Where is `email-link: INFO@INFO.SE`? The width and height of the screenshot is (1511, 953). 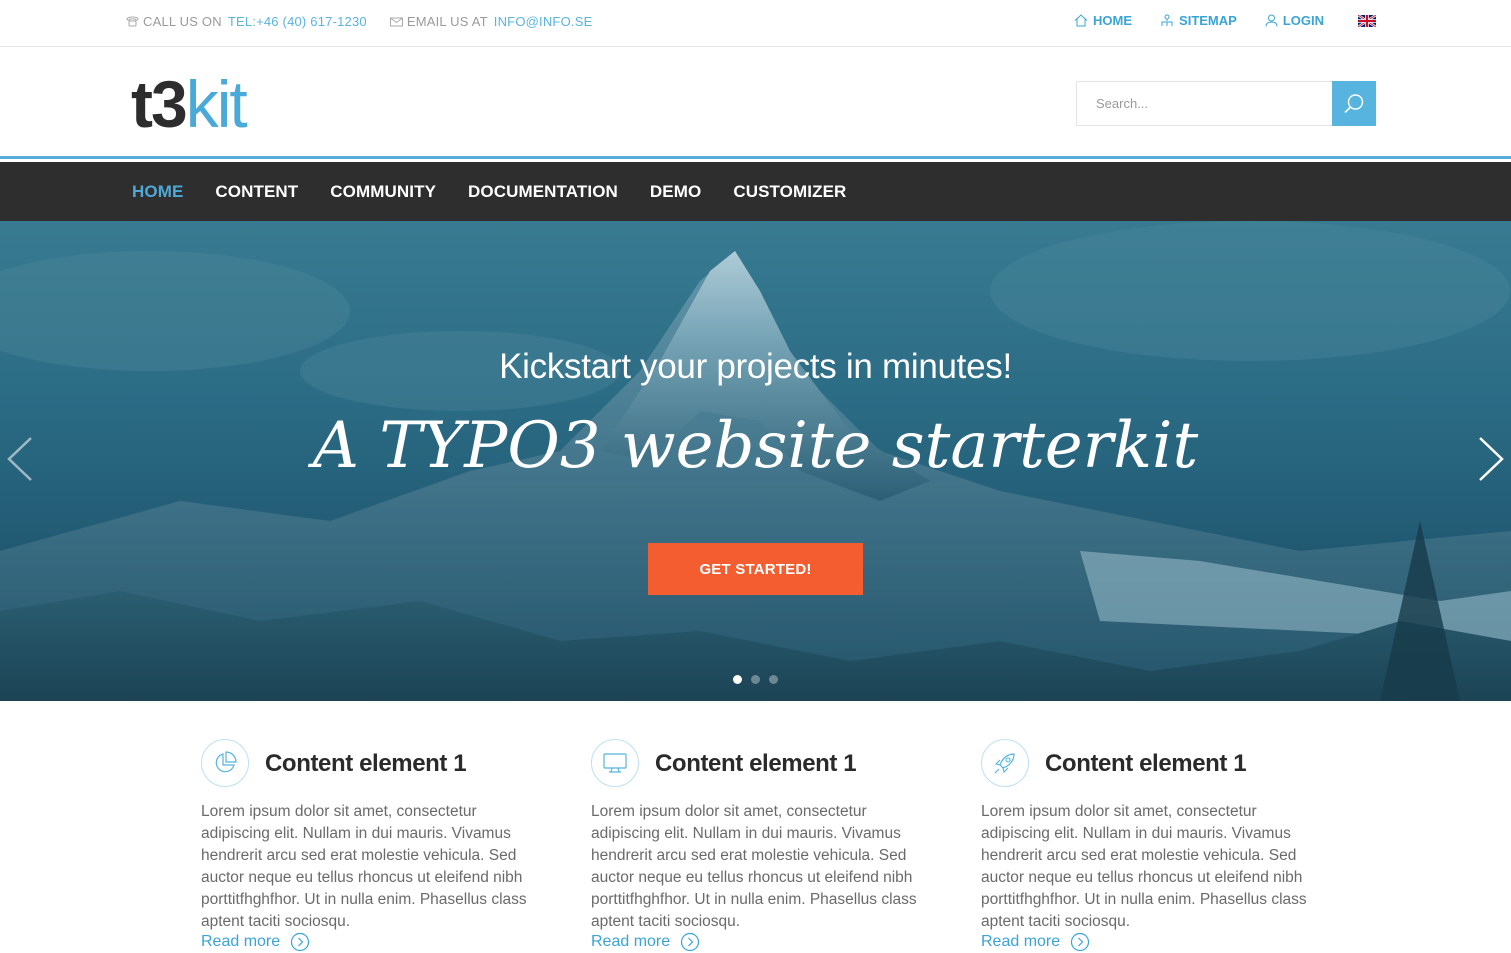
email-link: INFO@INFO.SE is located at coordinates (543, 21).